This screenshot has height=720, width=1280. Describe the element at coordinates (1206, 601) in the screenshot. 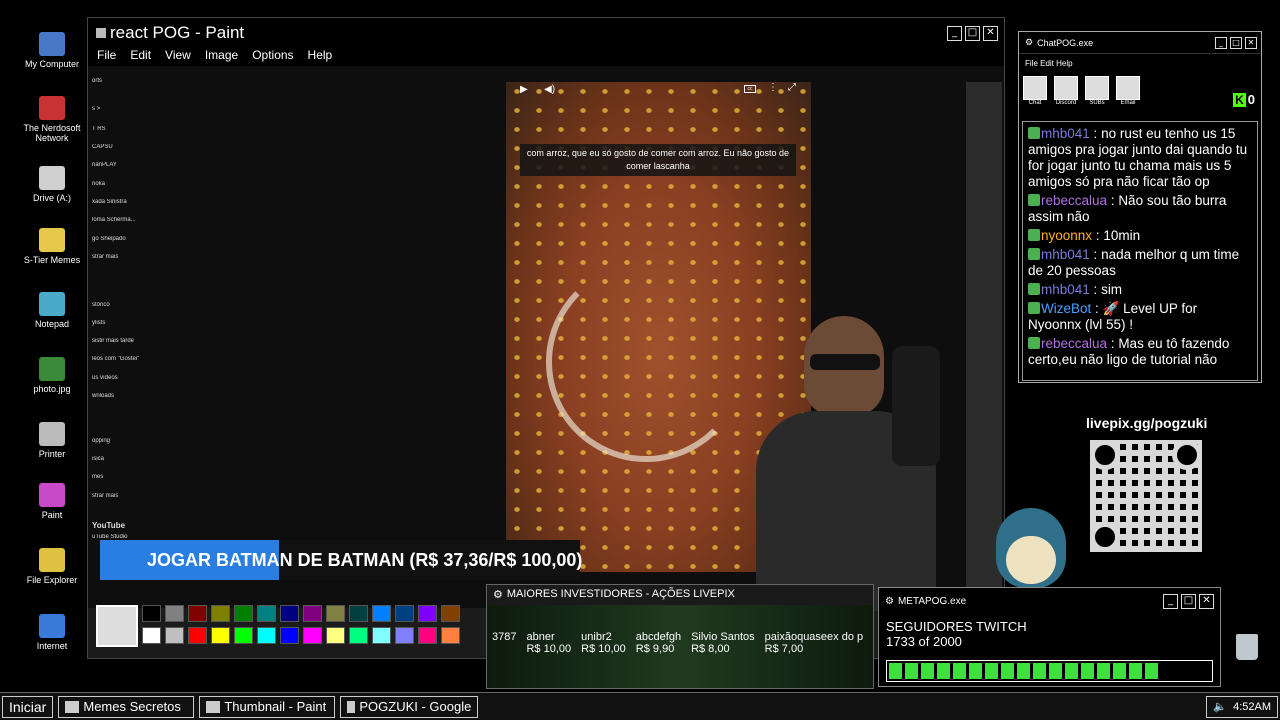

I see `metapog-close-button: ✕` at that location.